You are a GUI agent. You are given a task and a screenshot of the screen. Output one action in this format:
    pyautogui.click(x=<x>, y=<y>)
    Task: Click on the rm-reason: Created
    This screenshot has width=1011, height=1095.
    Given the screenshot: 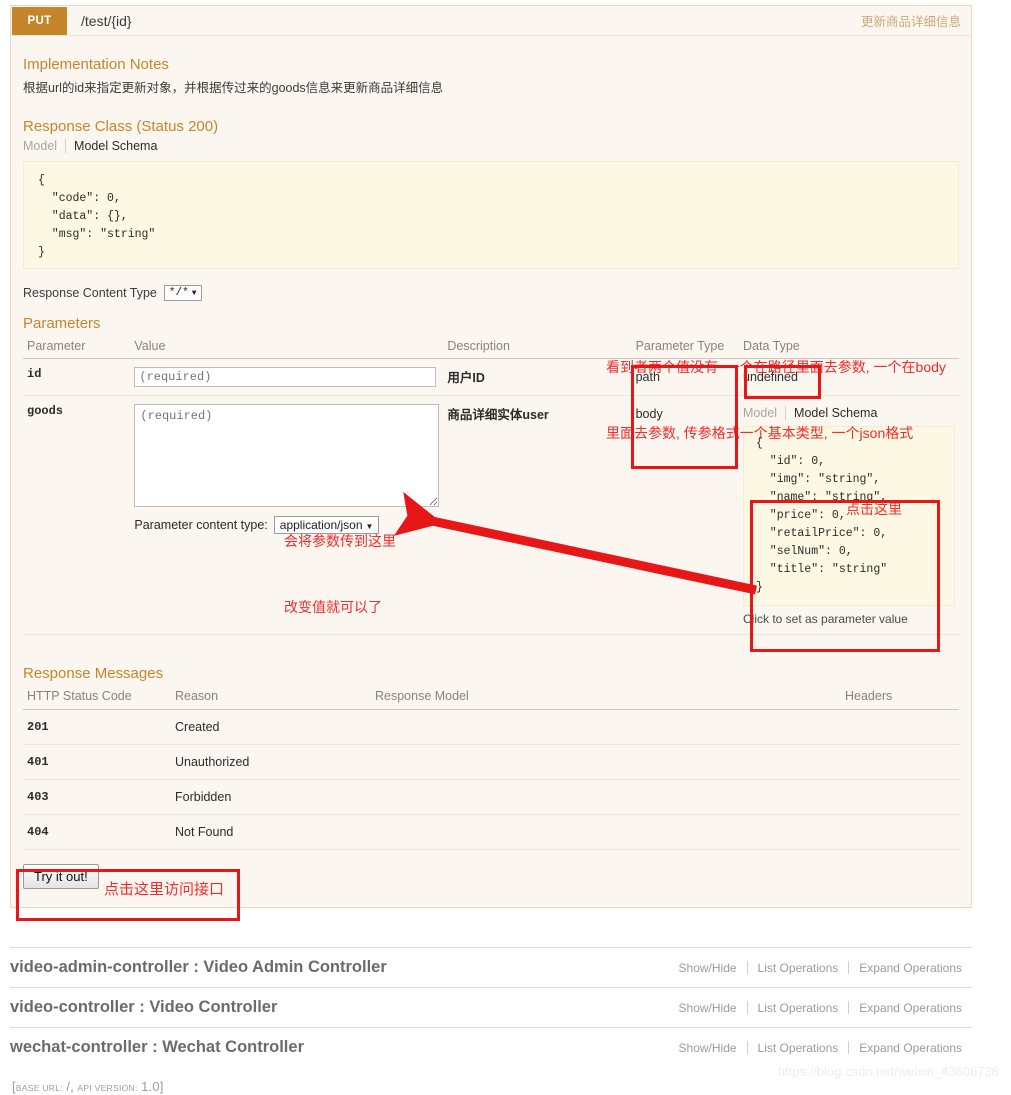 What is the action you would take?
    pyautogui.click(x=271, y=727)
    